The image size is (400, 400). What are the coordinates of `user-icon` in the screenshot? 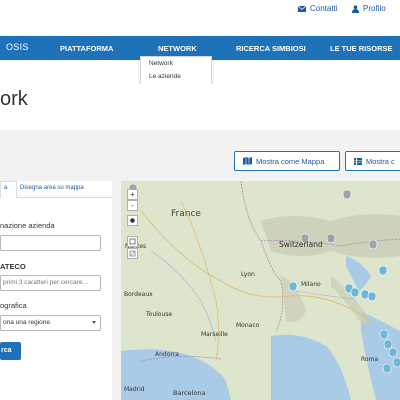 It's located at (355, 8).